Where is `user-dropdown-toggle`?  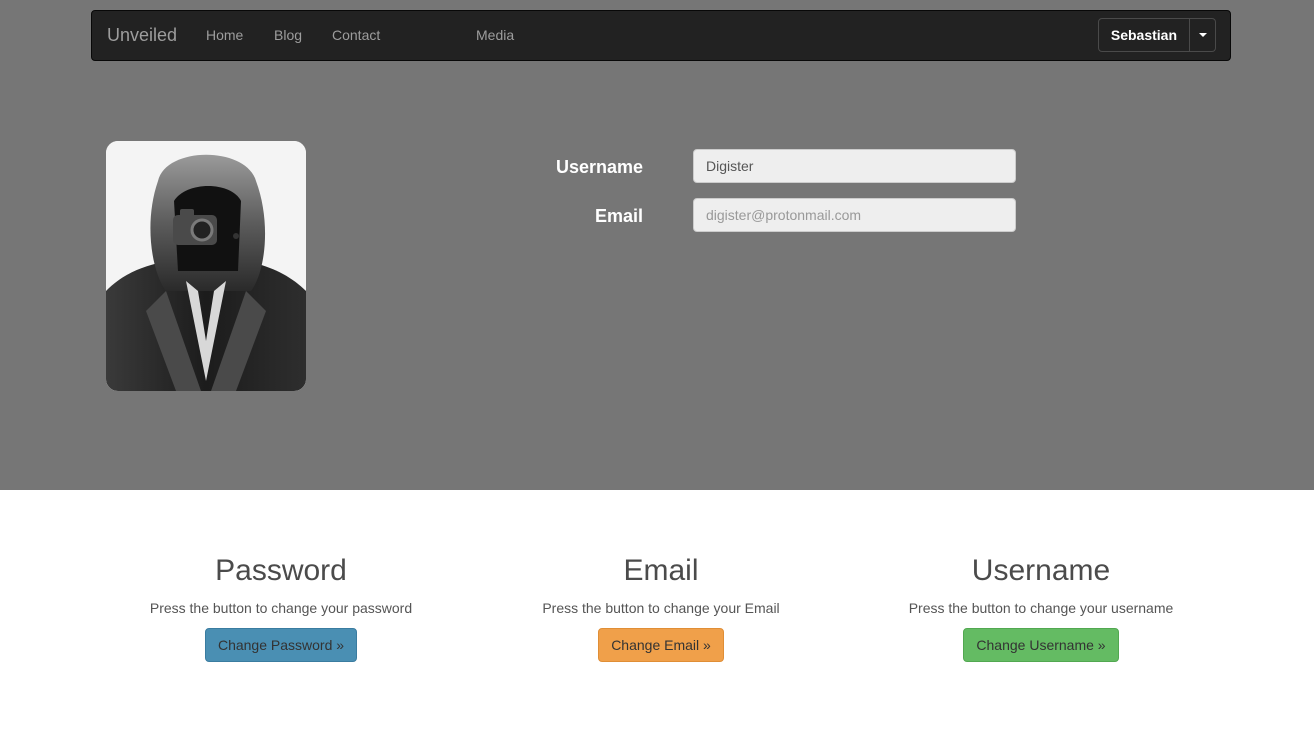
user-dropdown-toggle is located at coordinates (1203, 35).